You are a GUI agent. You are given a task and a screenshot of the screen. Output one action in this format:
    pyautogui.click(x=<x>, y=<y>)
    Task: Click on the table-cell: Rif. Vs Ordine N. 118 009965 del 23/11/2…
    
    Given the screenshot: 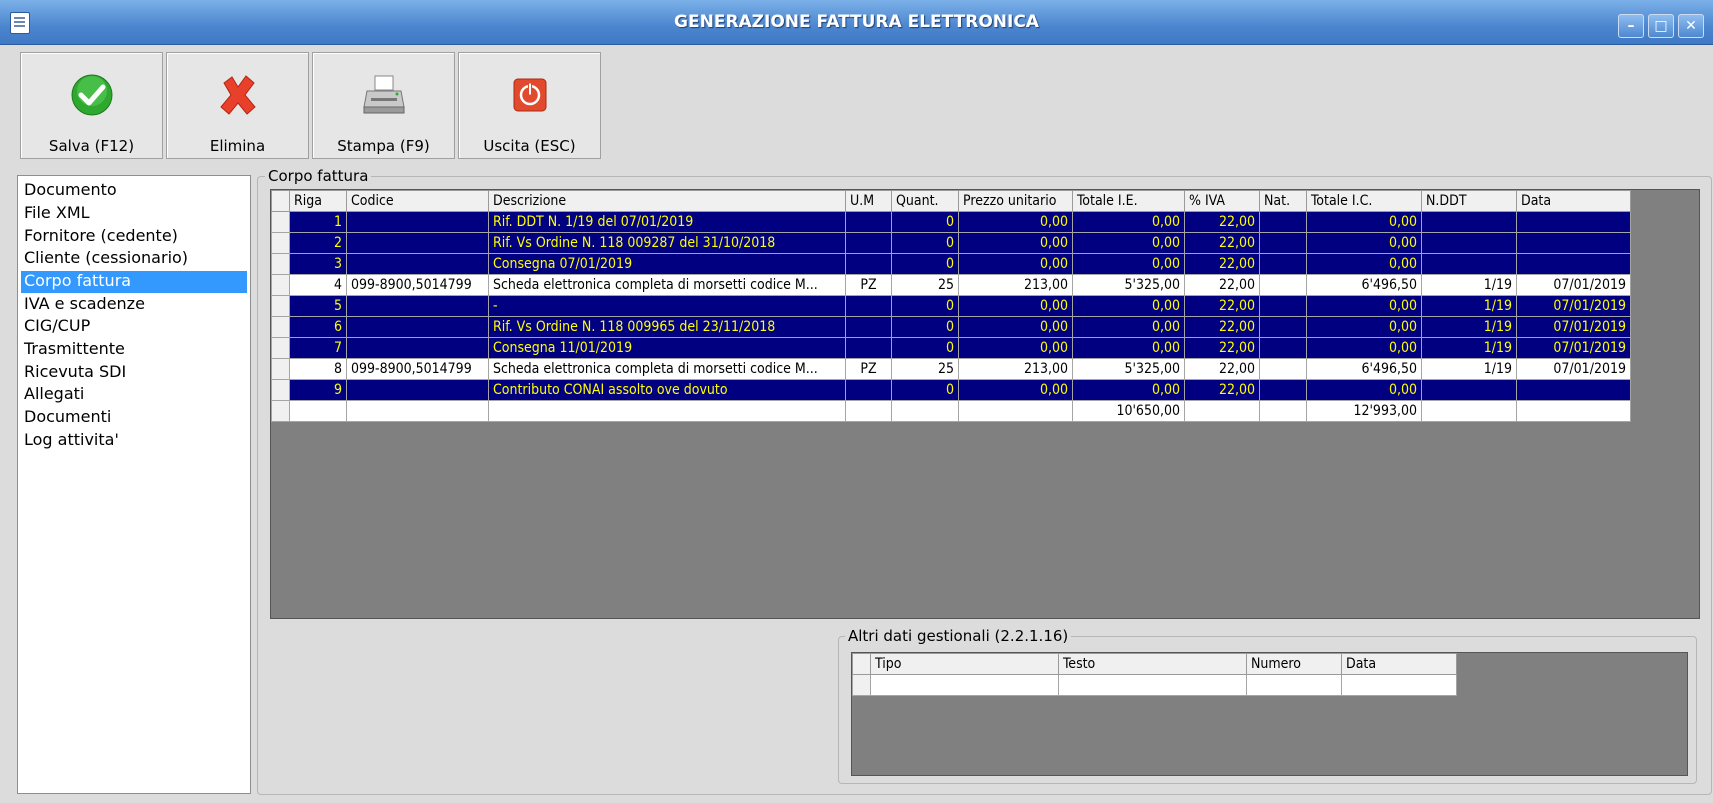 What is the action you would take?
    pyautogui.click(x=667, y=327)
    